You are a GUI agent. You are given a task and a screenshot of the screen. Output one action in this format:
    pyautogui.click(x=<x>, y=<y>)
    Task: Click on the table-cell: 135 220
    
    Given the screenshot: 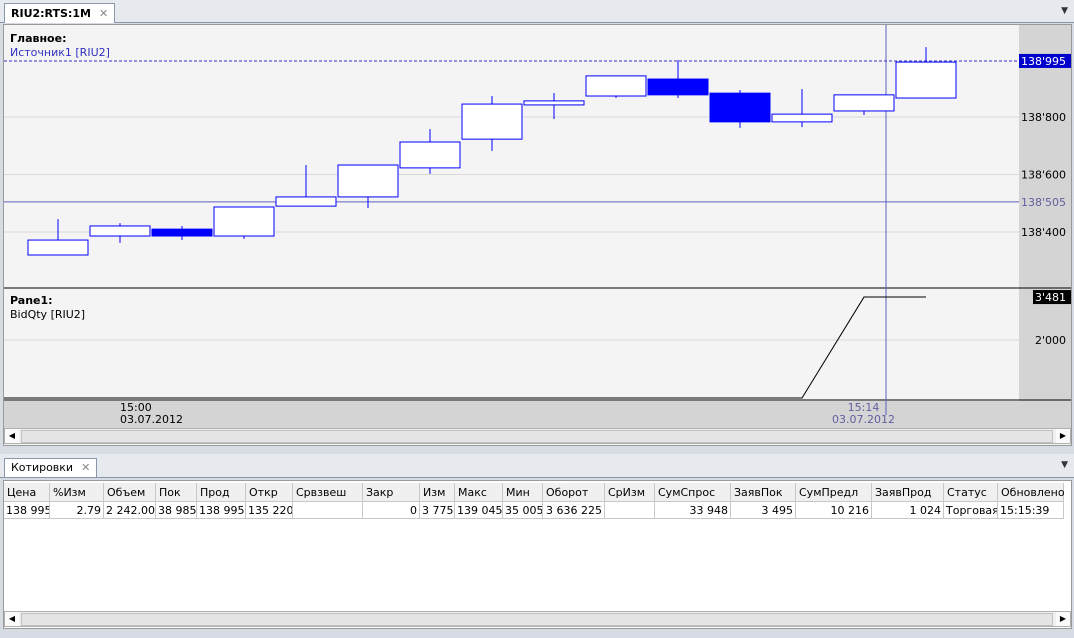 What is the action you would take?
    pyautogui.click(x=269, y=510)
    